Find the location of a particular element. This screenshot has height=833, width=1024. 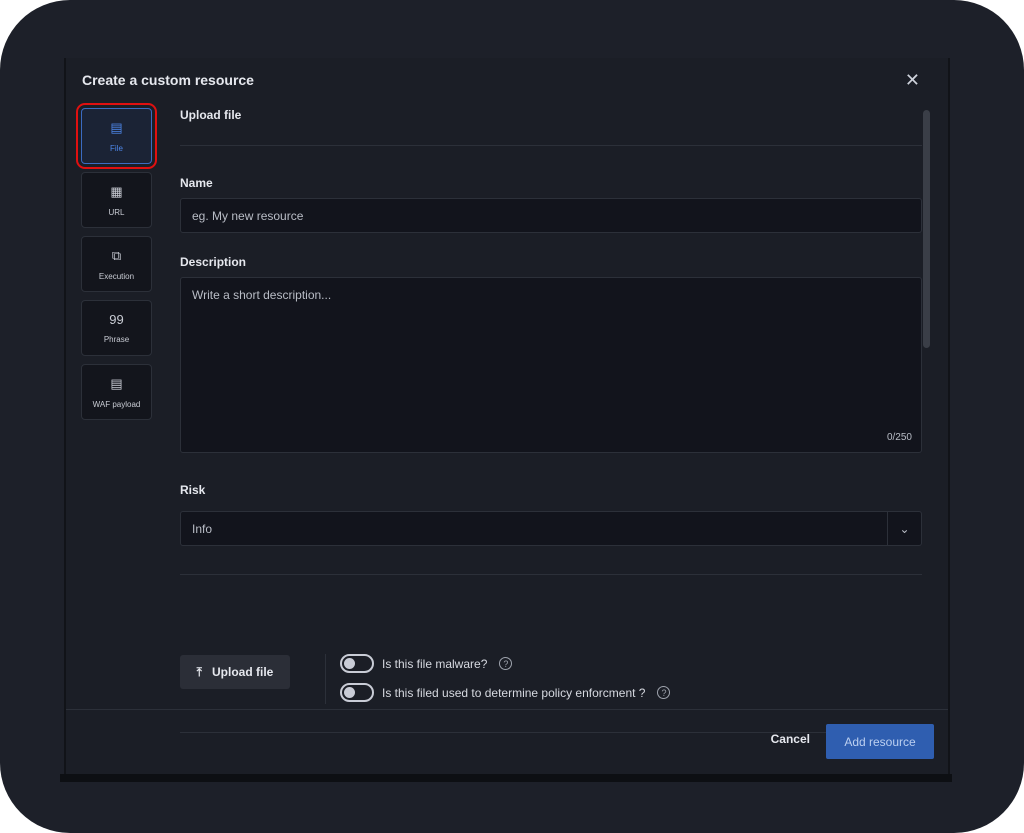

malware-toggle is located at coordinates (357, 663).